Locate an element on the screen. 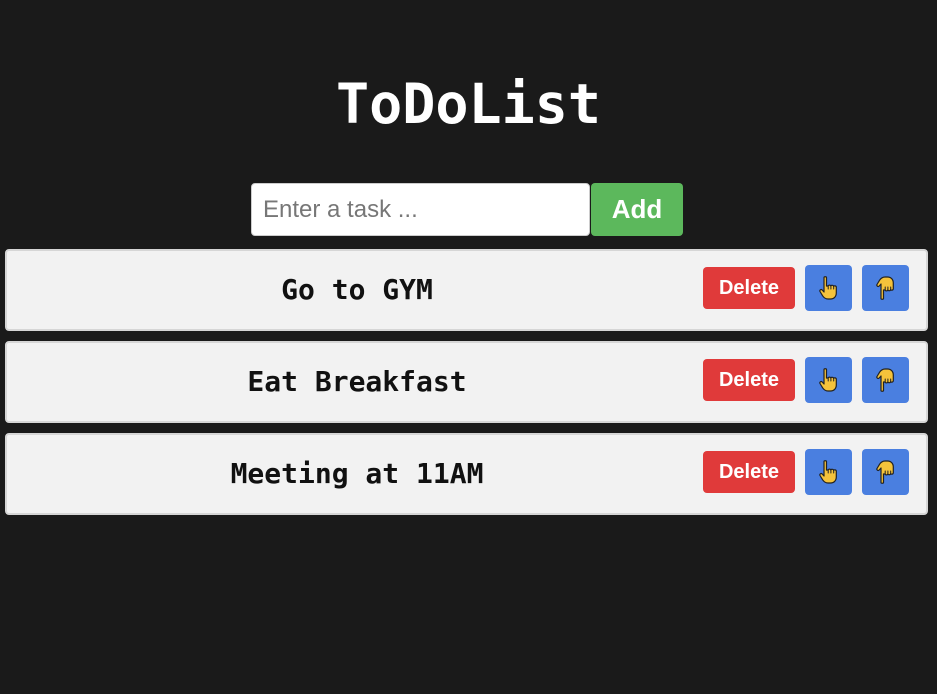  task-text: Eat Breakfast is located at coordinates (357, 381).